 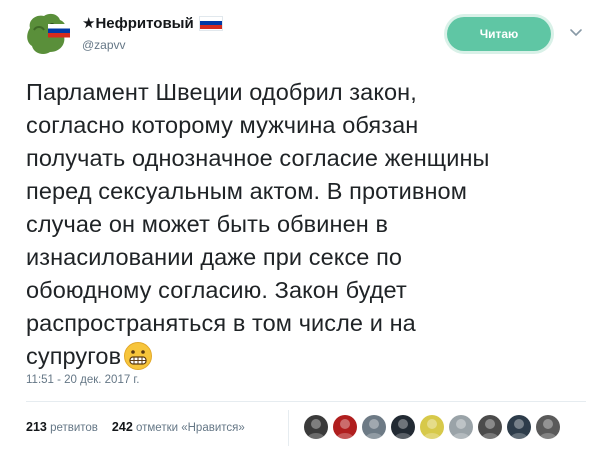 I want to click on likes-label: отметки «Нравится», so click(x=190, y=428).